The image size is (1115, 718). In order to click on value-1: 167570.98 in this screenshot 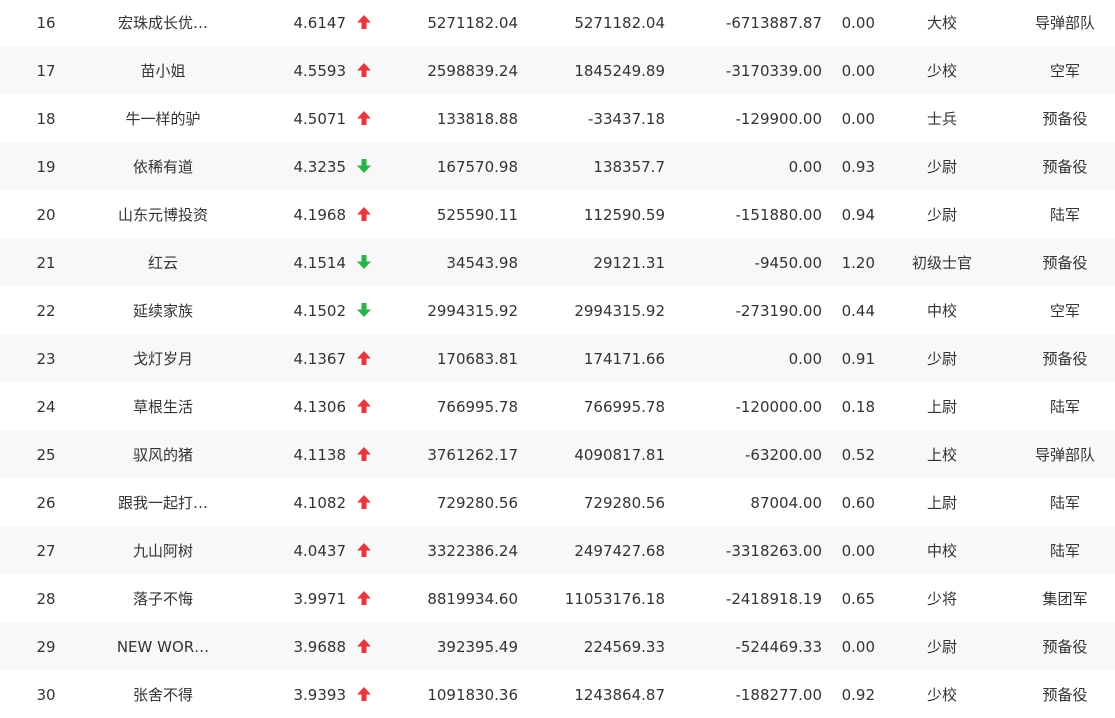, I will do `click(477, 167)`.